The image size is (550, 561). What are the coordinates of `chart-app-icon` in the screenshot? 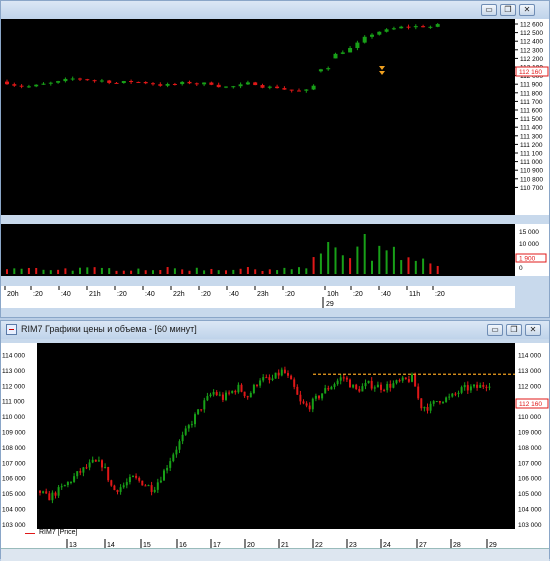 It's located at (11, 329).